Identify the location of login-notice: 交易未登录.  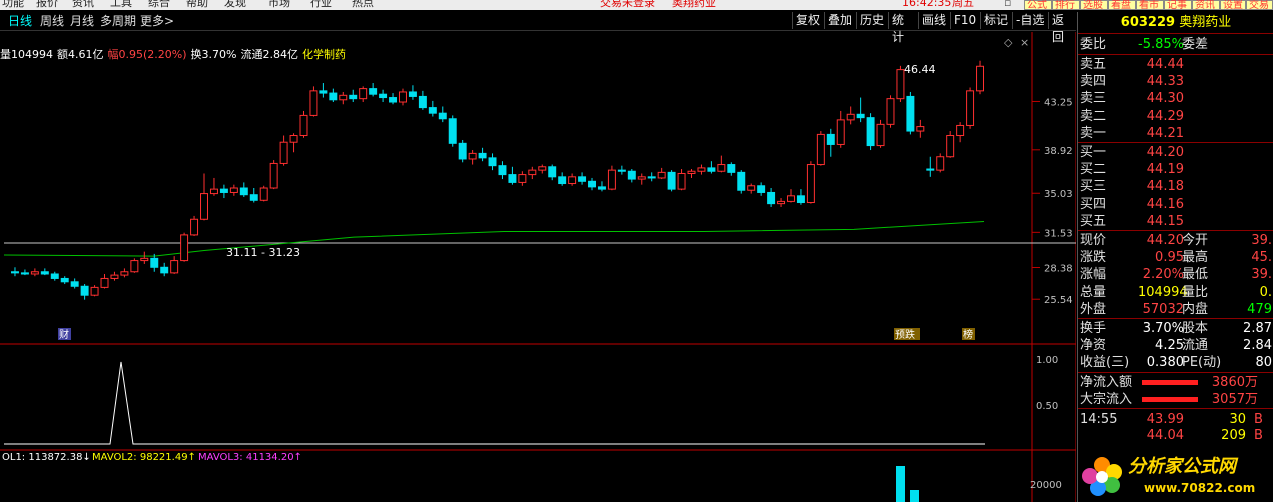
(627, 4).